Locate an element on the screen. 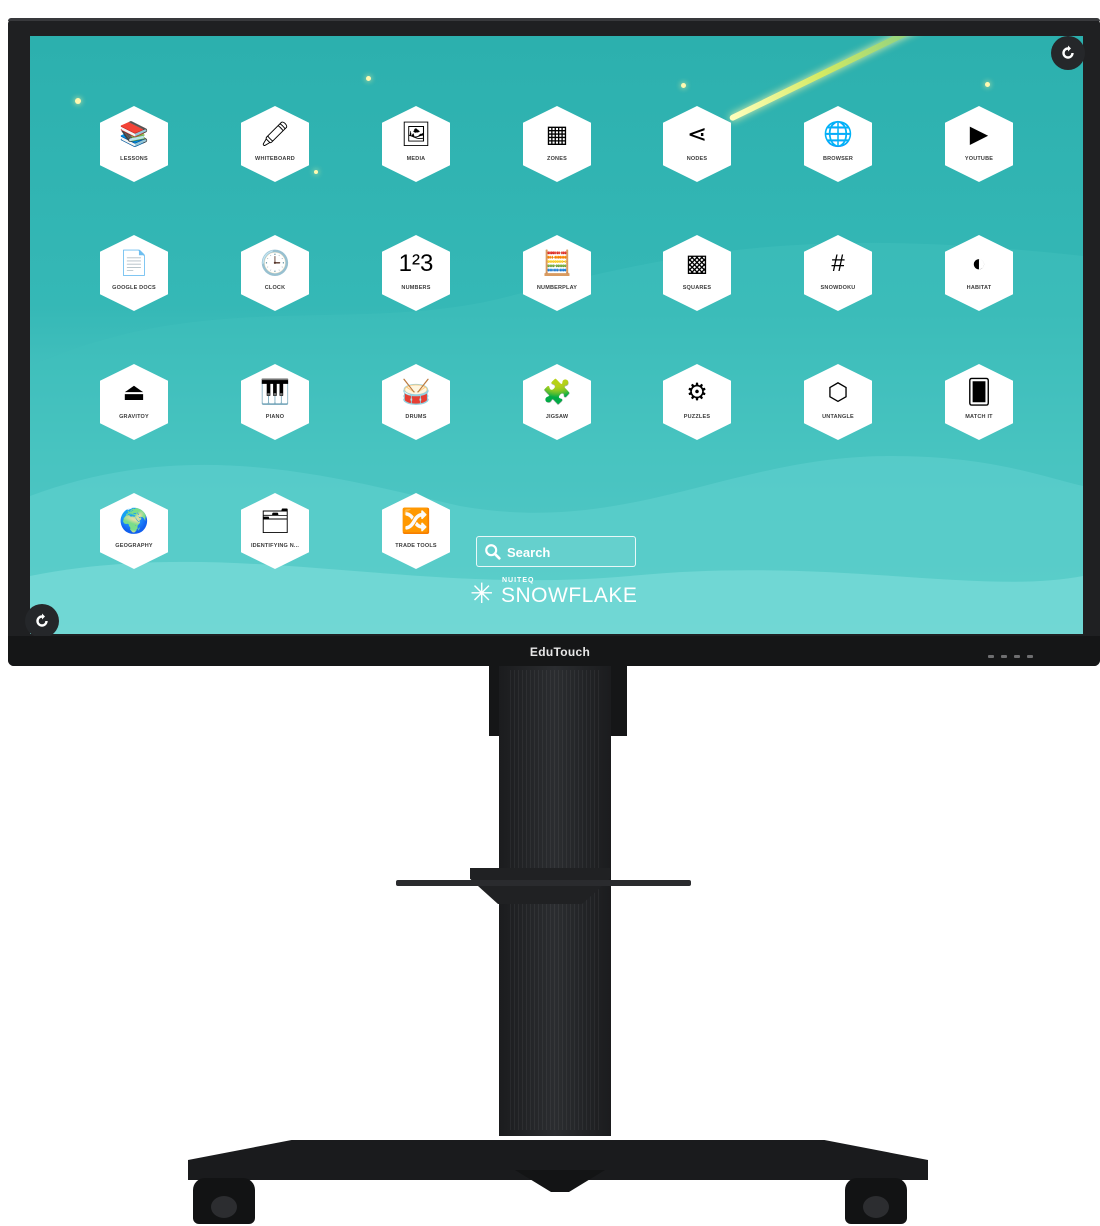 This screenshot has width=1100, height=1226. app-tile-google-docs: 📄 GOOGLE DOCS is located at coordinates (134, 273).